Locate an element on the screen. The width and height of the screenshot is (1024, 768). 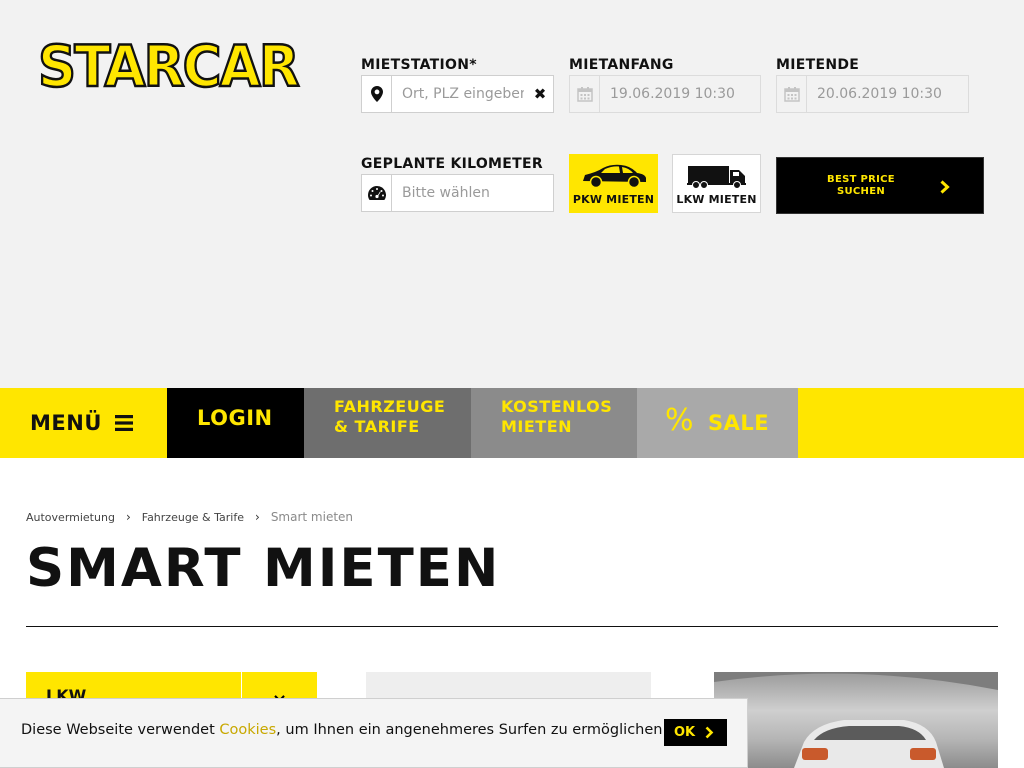
pkw-label: PKW MIETEN is located at coordinates (613, 199).